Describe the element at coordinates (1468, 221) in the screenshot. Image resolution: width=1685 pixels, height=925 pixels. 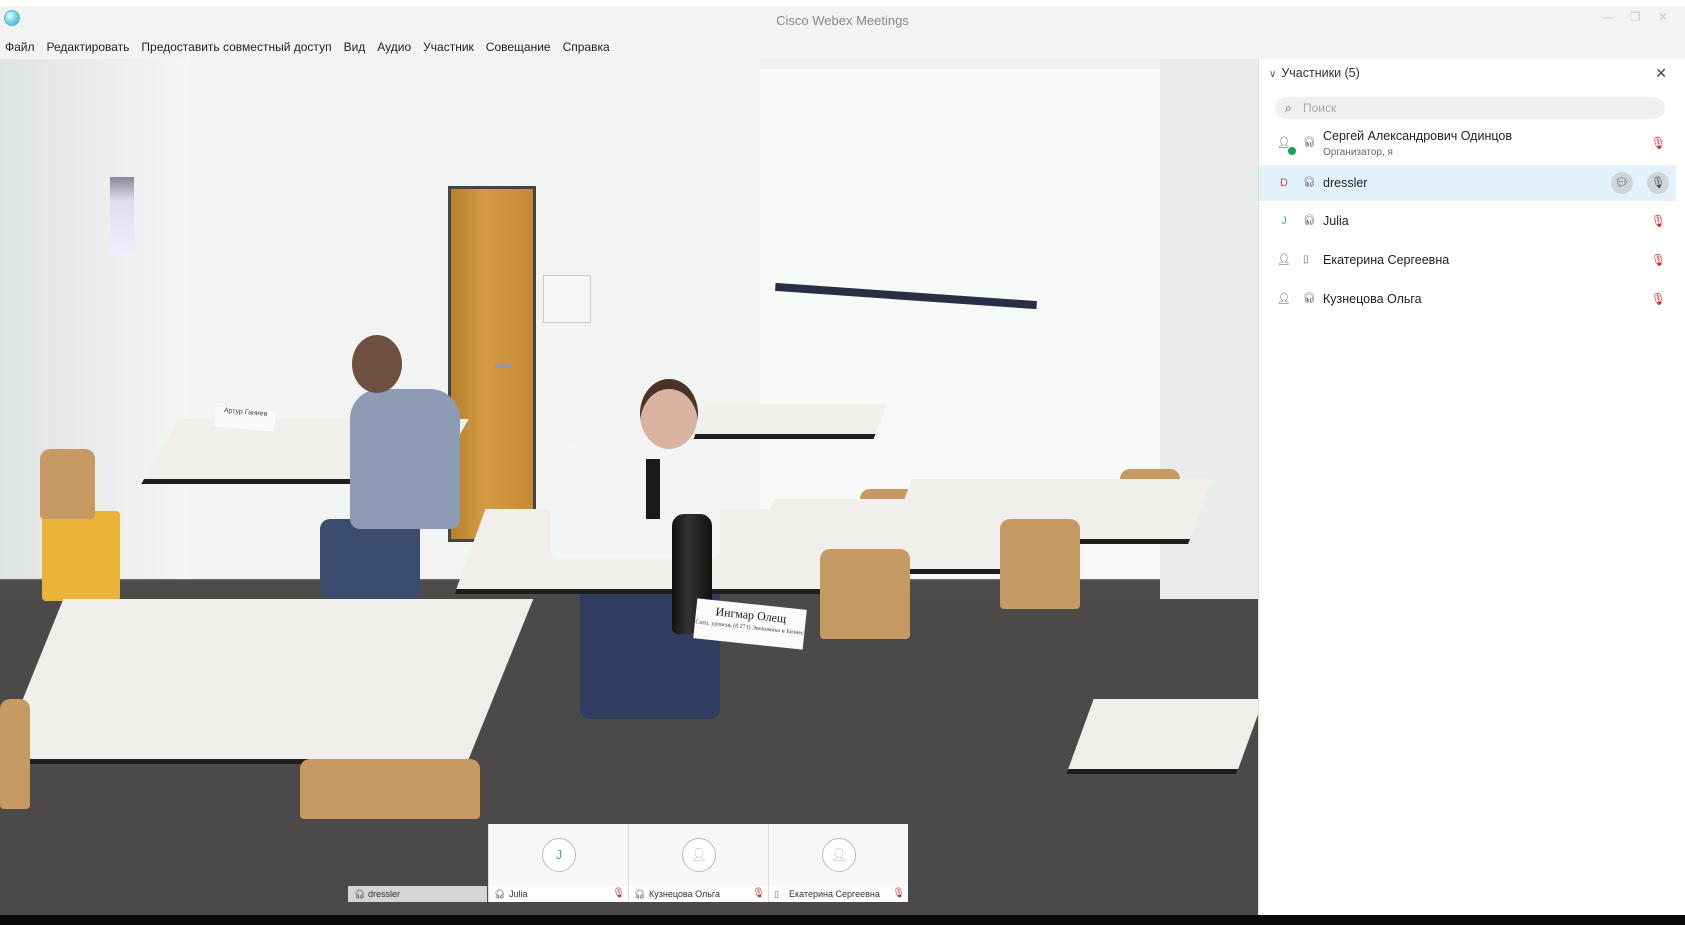
I see `participant-row-julia: J 🎧︎ Julia 🎙︎` at that location.